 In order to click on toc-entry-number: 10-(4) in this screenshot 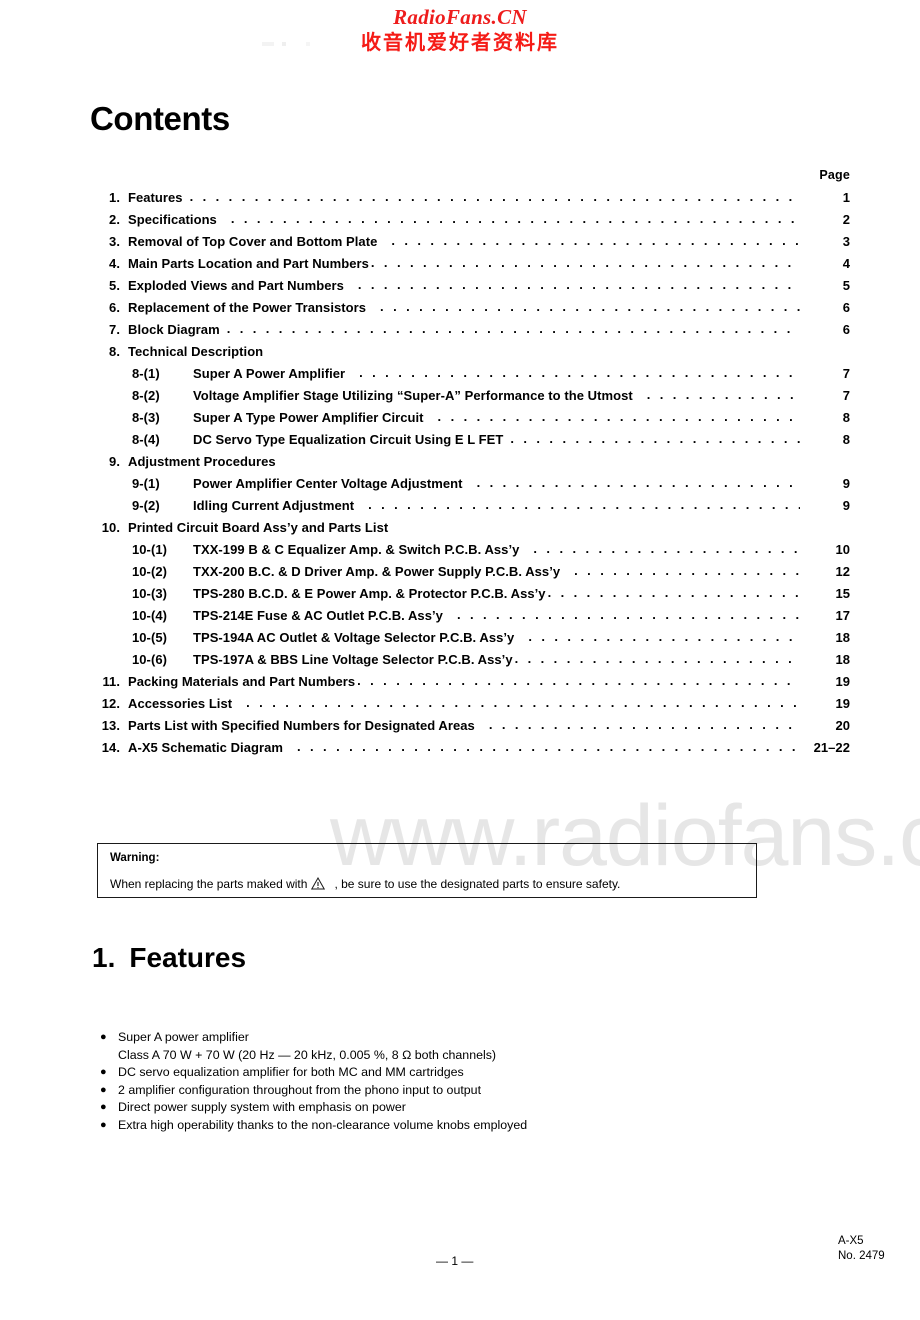, I will do `click(149, 615)`.